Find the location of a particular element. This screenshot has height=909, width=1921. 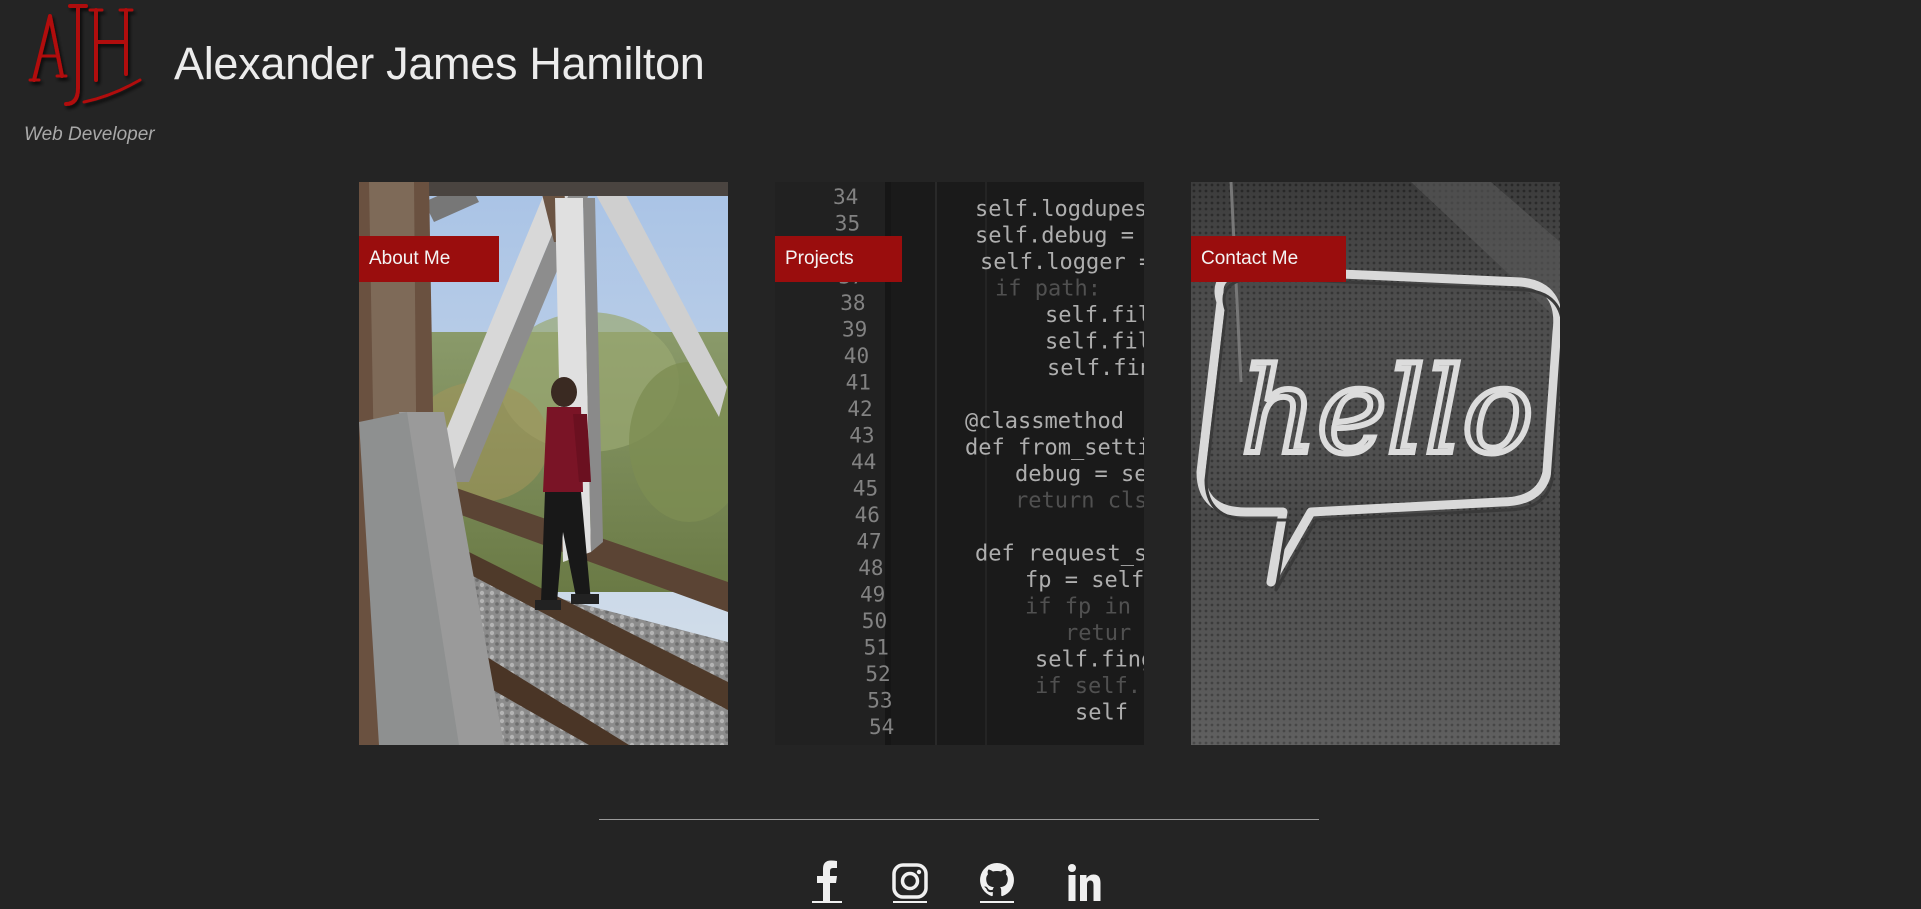

contact-me-label: Contact Me is located at coordinates (1268, 259).